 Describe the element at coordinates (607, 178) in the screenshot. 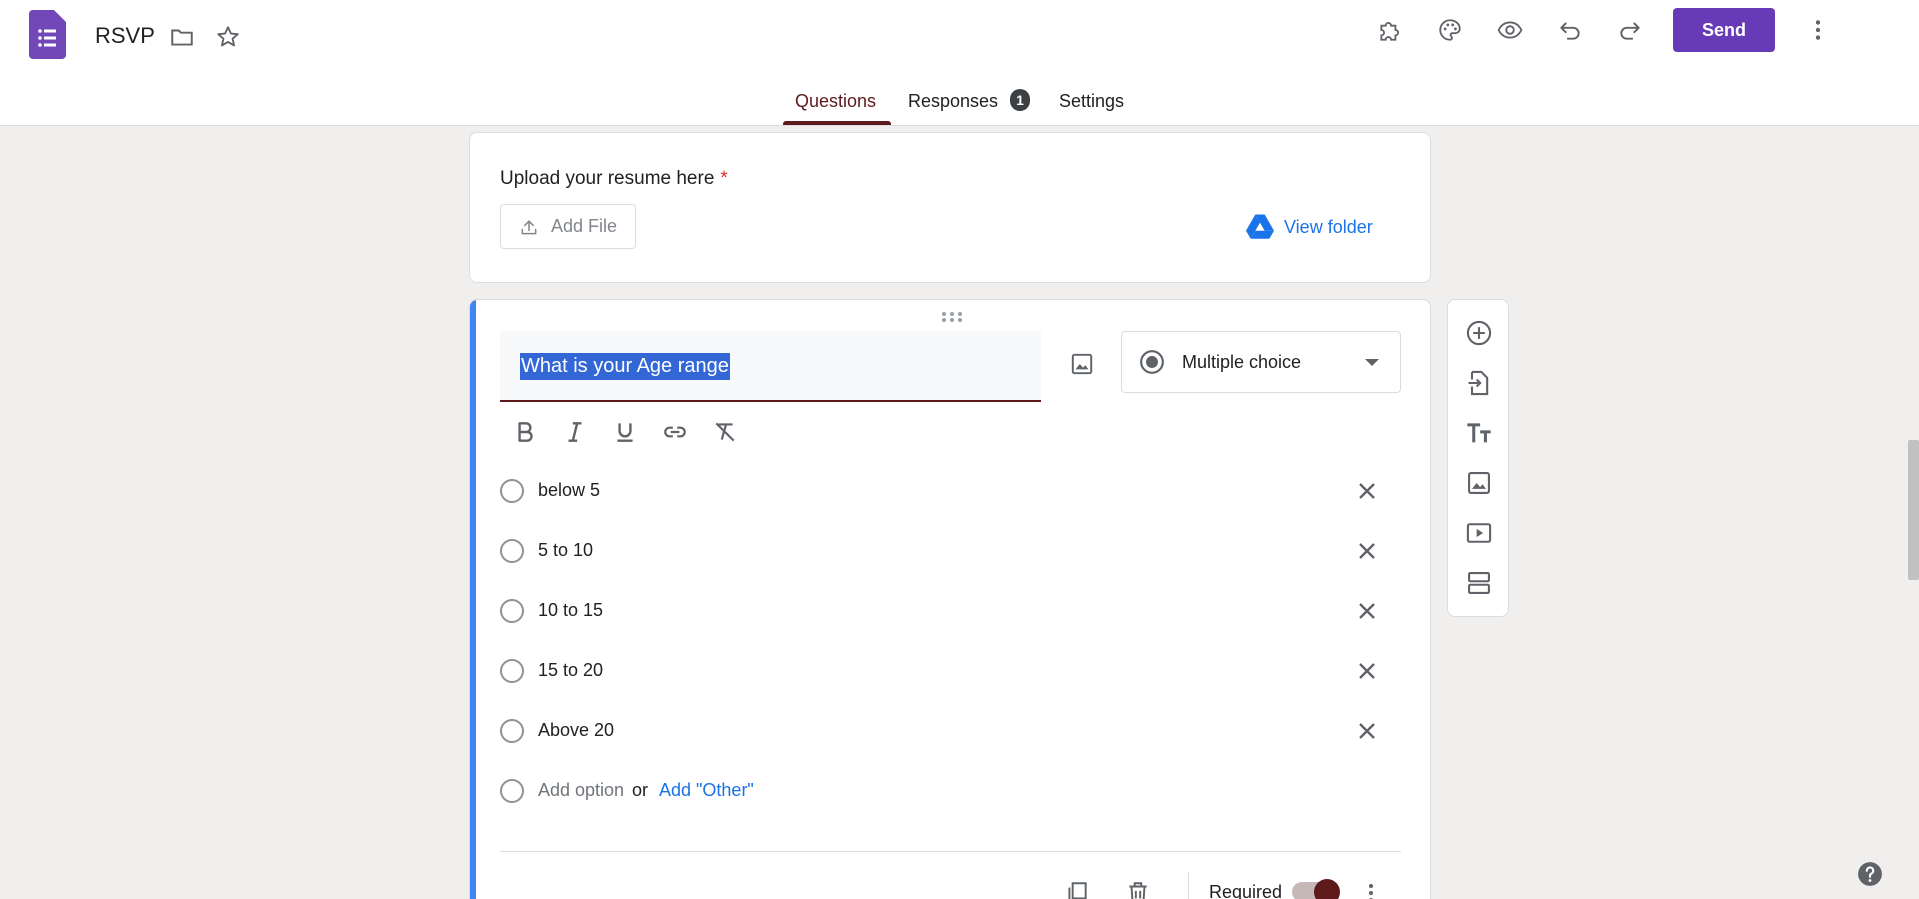

I see `question-title-text: Upload your resume here` at that location.